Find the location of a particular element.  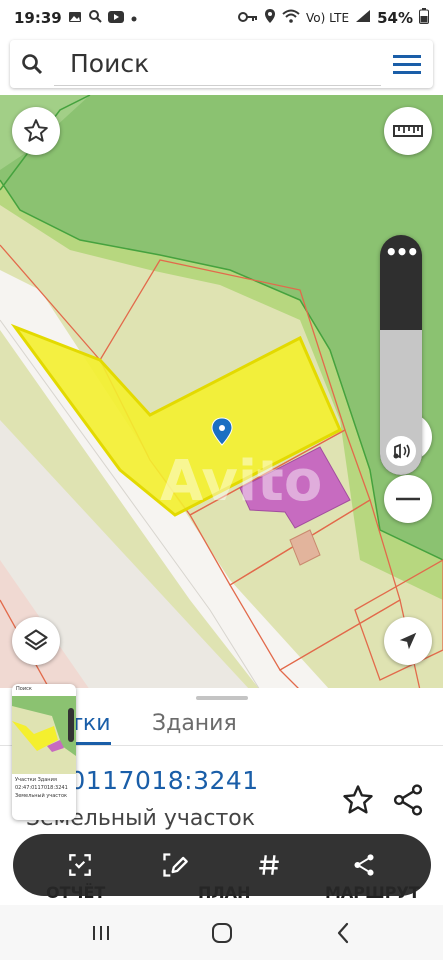

scan-icon is located at coordinates (80, 865).